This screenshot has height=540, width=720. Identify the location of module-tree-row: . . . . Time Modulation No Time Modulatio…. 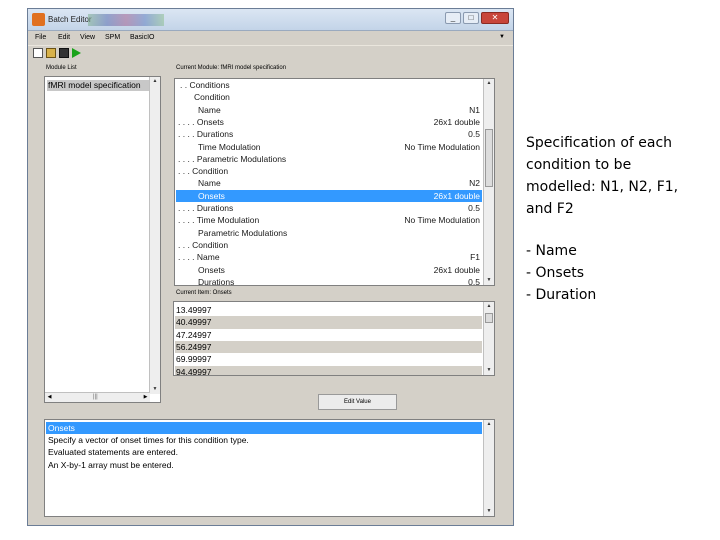
(329, 220).